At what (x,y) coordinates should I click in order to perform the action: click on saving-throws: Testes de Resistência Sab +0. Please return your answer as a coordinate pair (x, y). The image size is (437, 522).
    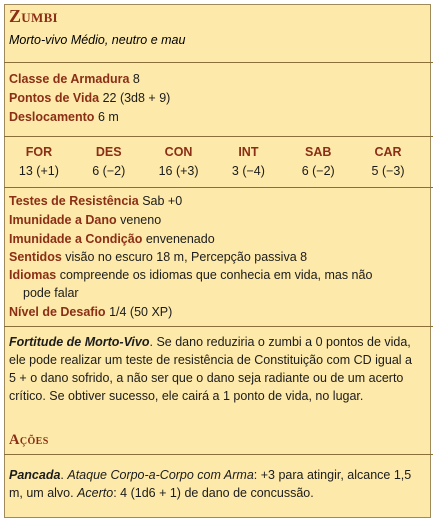
    Looking at the image, I should click on (95, 201).